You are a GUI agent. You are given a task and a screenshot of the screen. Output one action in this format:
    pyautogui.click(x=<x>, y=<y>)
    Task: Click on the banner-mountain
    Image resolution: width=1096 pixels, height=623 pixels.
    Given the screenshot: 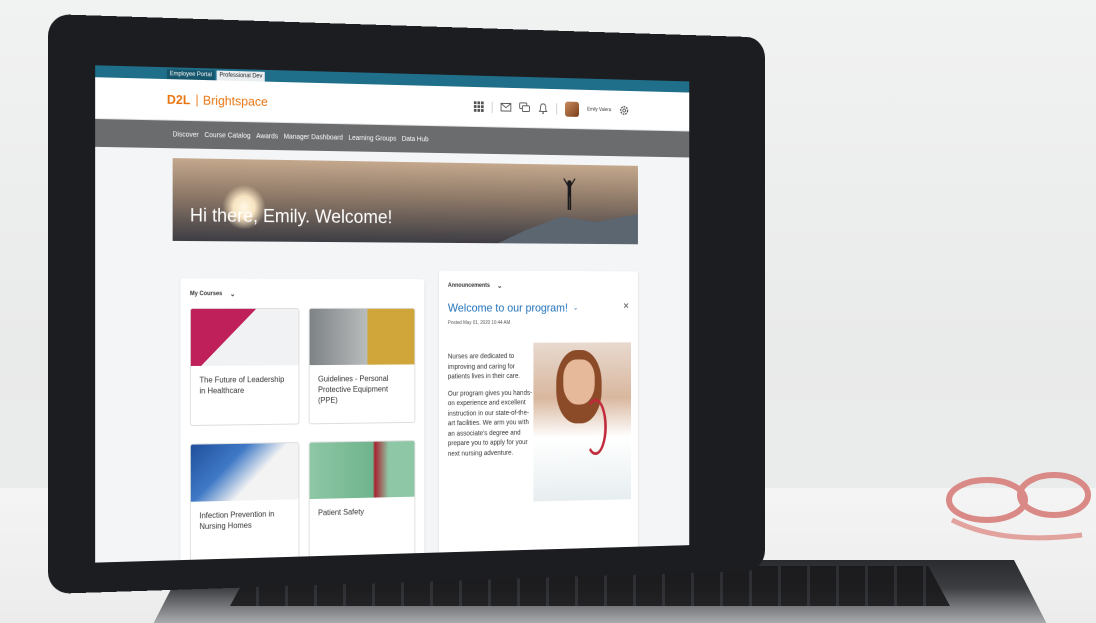 What is the action you would take?
    pyautogui.click(x=568, y=226)
    